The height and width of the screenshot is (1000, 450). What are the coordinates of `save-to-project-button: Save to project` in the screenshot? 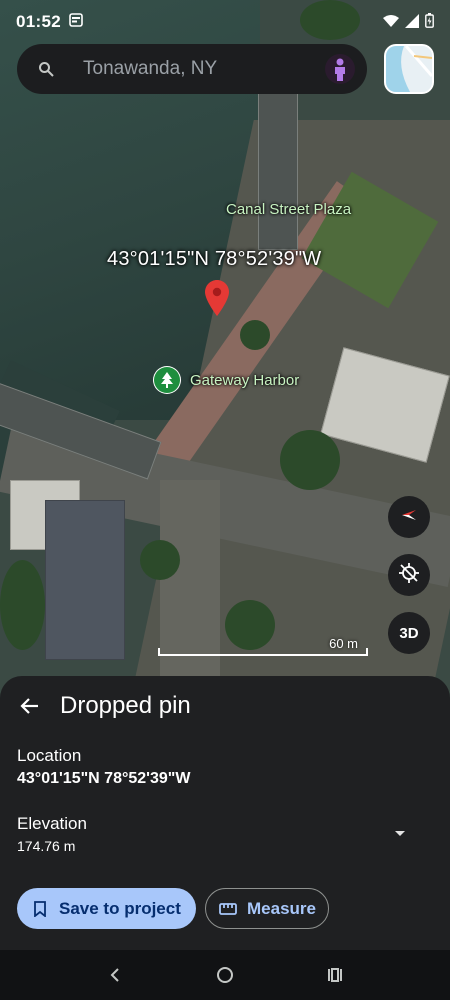 It's located at (106, 908).